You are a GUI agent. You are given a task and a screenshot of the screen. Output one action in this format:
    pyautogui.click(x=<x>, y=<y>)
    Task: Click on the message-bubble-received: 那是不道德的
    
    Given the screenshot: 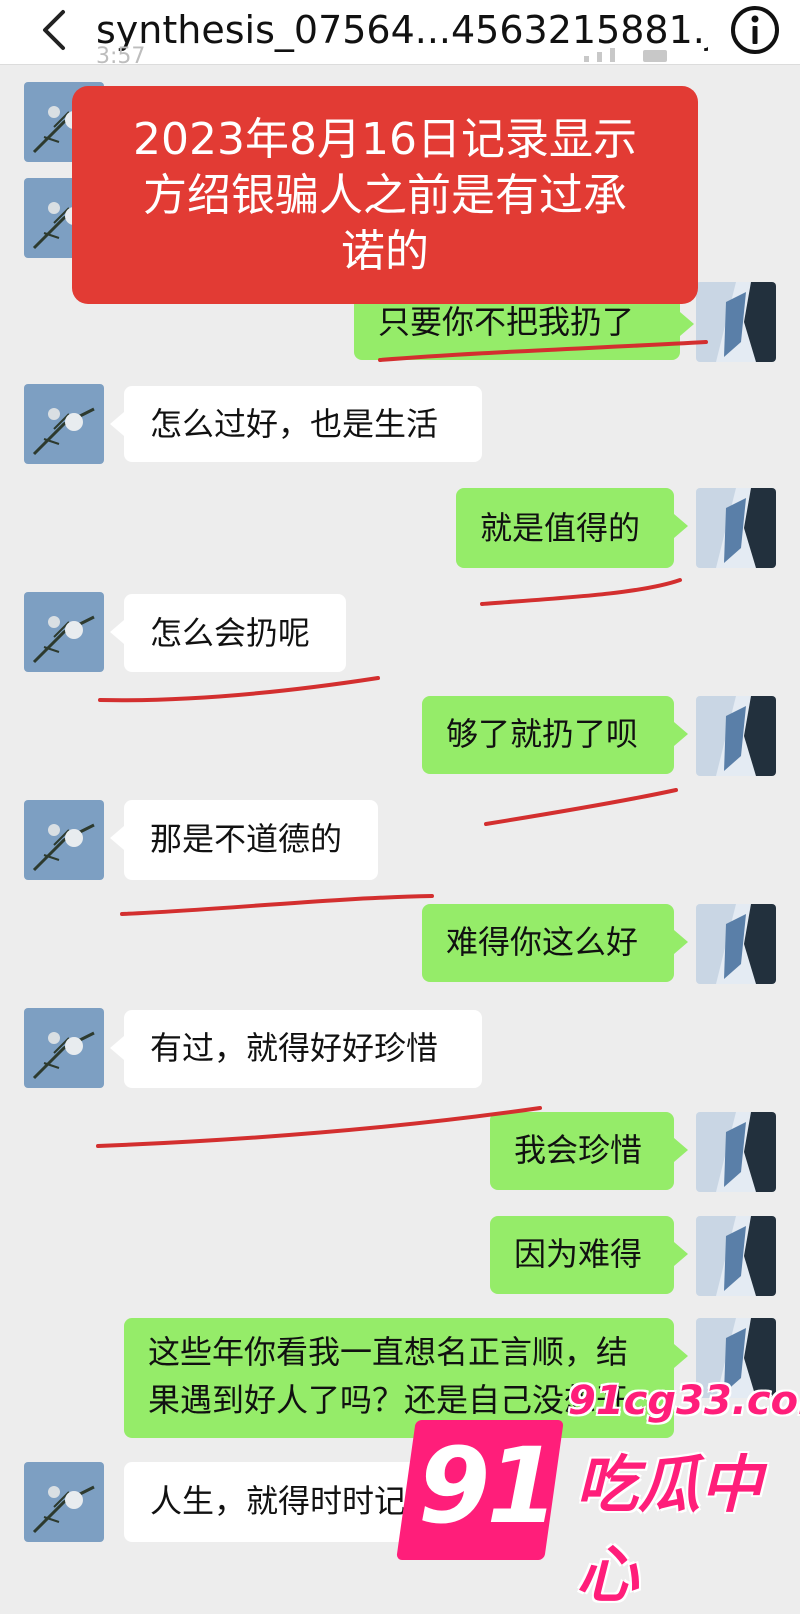 What is the action you would take?
    pyautogui.click(x=244, y=840)
    